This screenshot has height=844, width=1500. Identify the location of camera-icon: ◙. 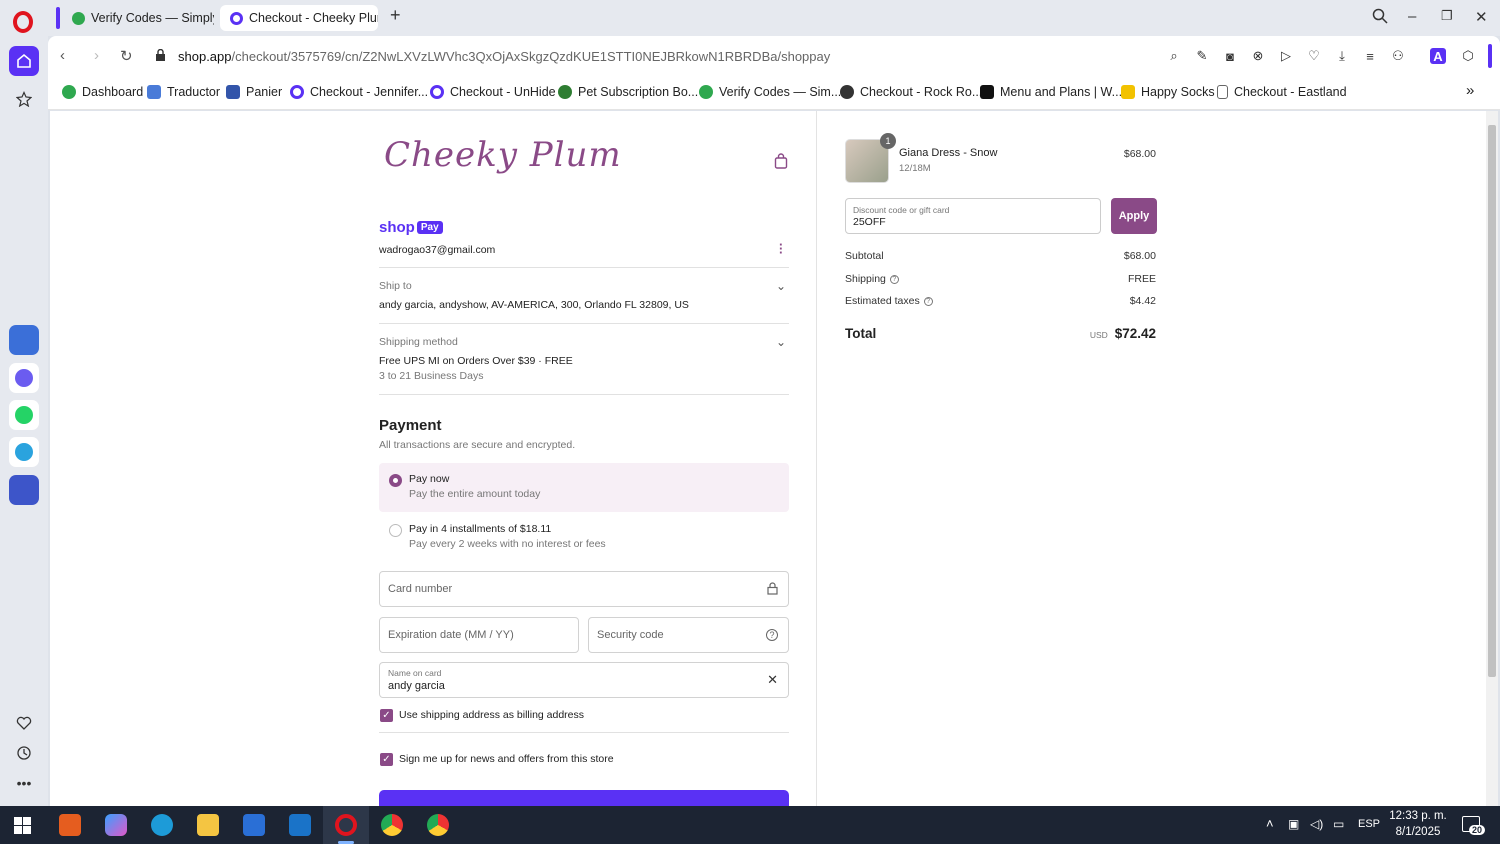
(1230, 56).